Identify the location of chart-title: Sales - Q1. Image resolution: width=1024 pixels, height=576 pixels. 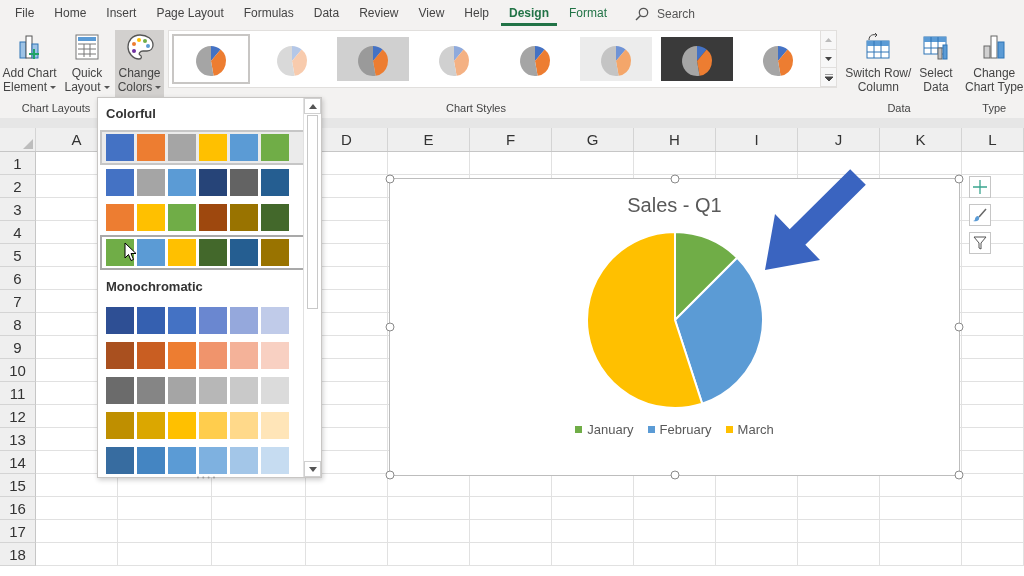
(674, 205).